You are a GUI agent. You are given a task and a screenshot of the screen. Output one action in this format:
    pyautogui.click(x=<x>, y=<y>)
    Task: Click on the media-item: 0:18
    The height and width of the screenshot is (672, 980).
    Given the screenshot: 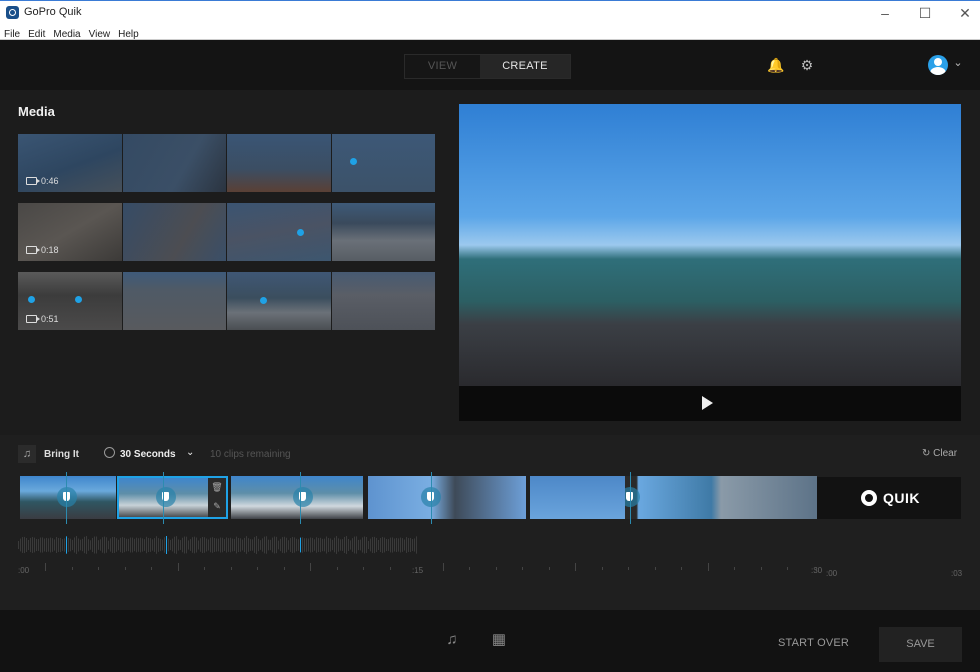 What is the action you would take?
    pyautogui.click(x=226, y=232)
    